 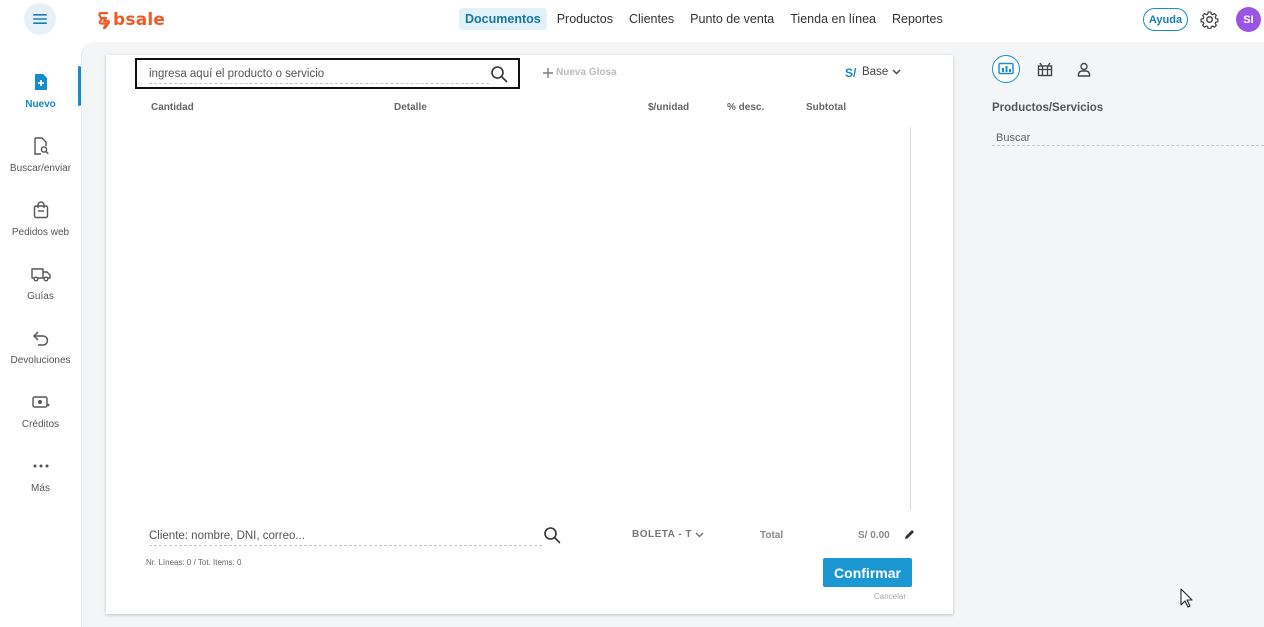 What do you see at coordinates (104, 20) in the screenshot?
I see `bsale-logo-icon` at bounding box center [104, 20].